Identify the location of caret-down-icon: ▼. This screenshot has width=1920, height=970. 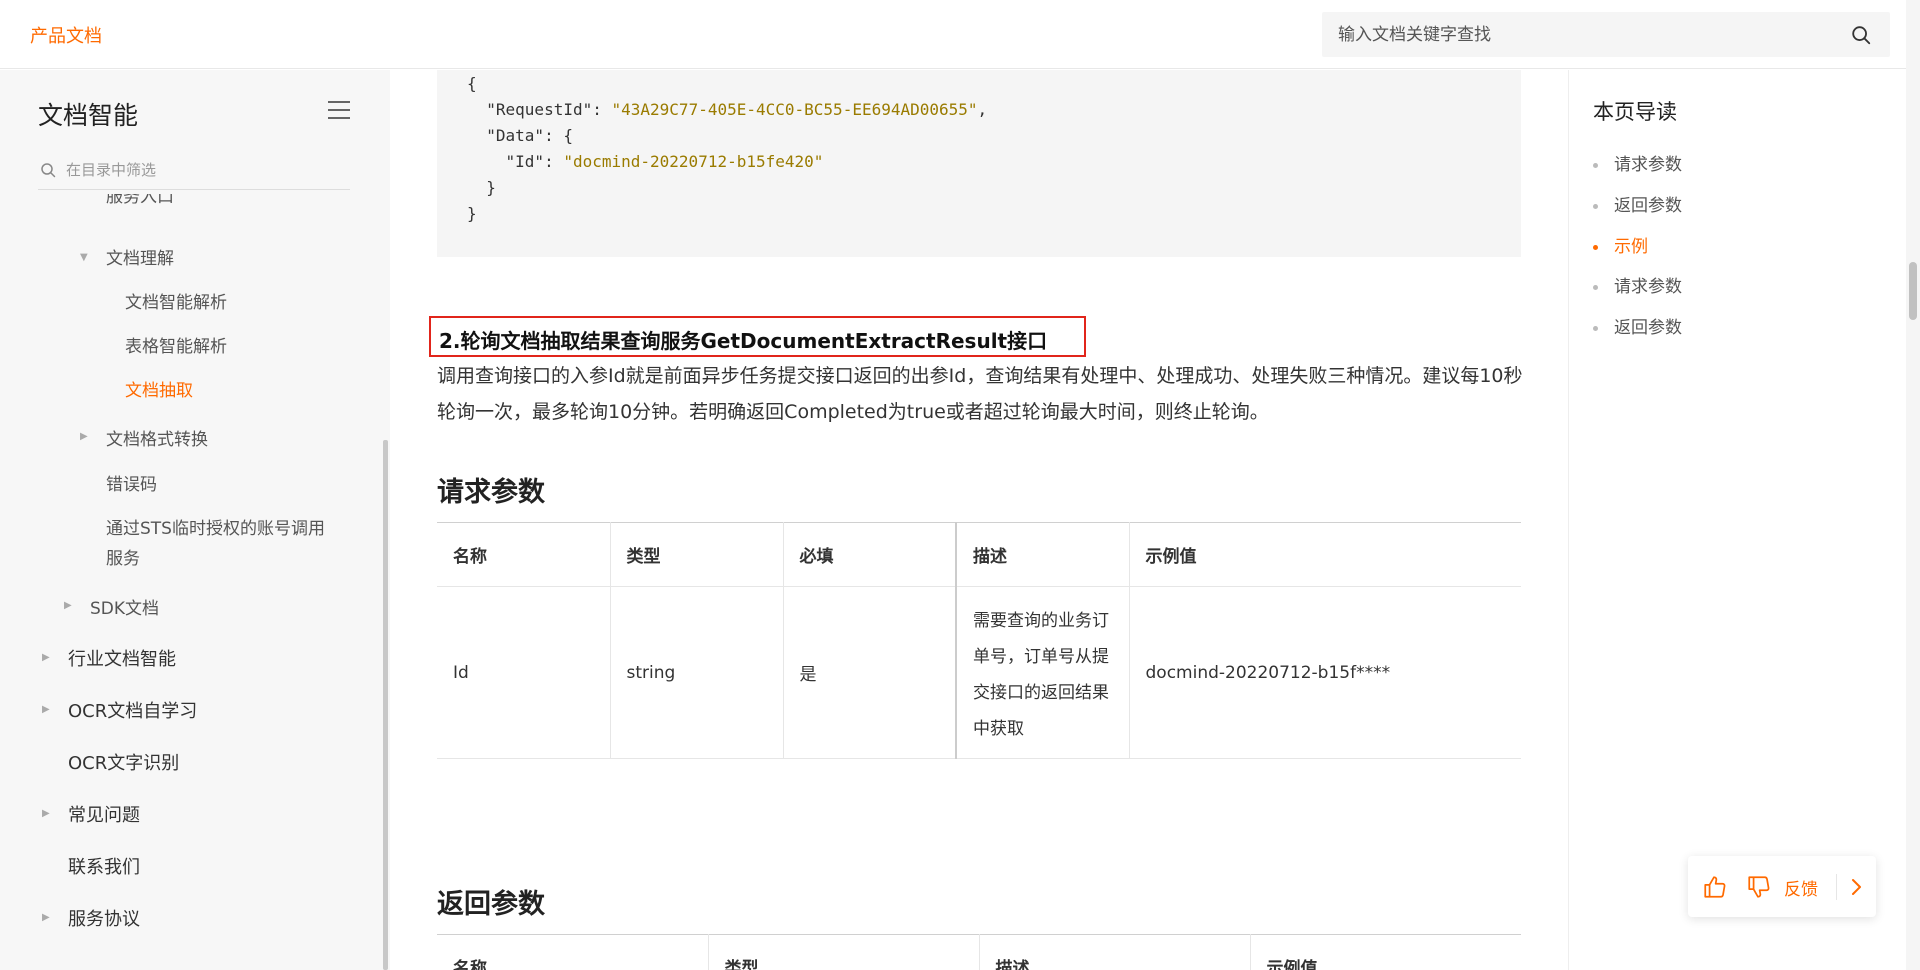
(84, 257).